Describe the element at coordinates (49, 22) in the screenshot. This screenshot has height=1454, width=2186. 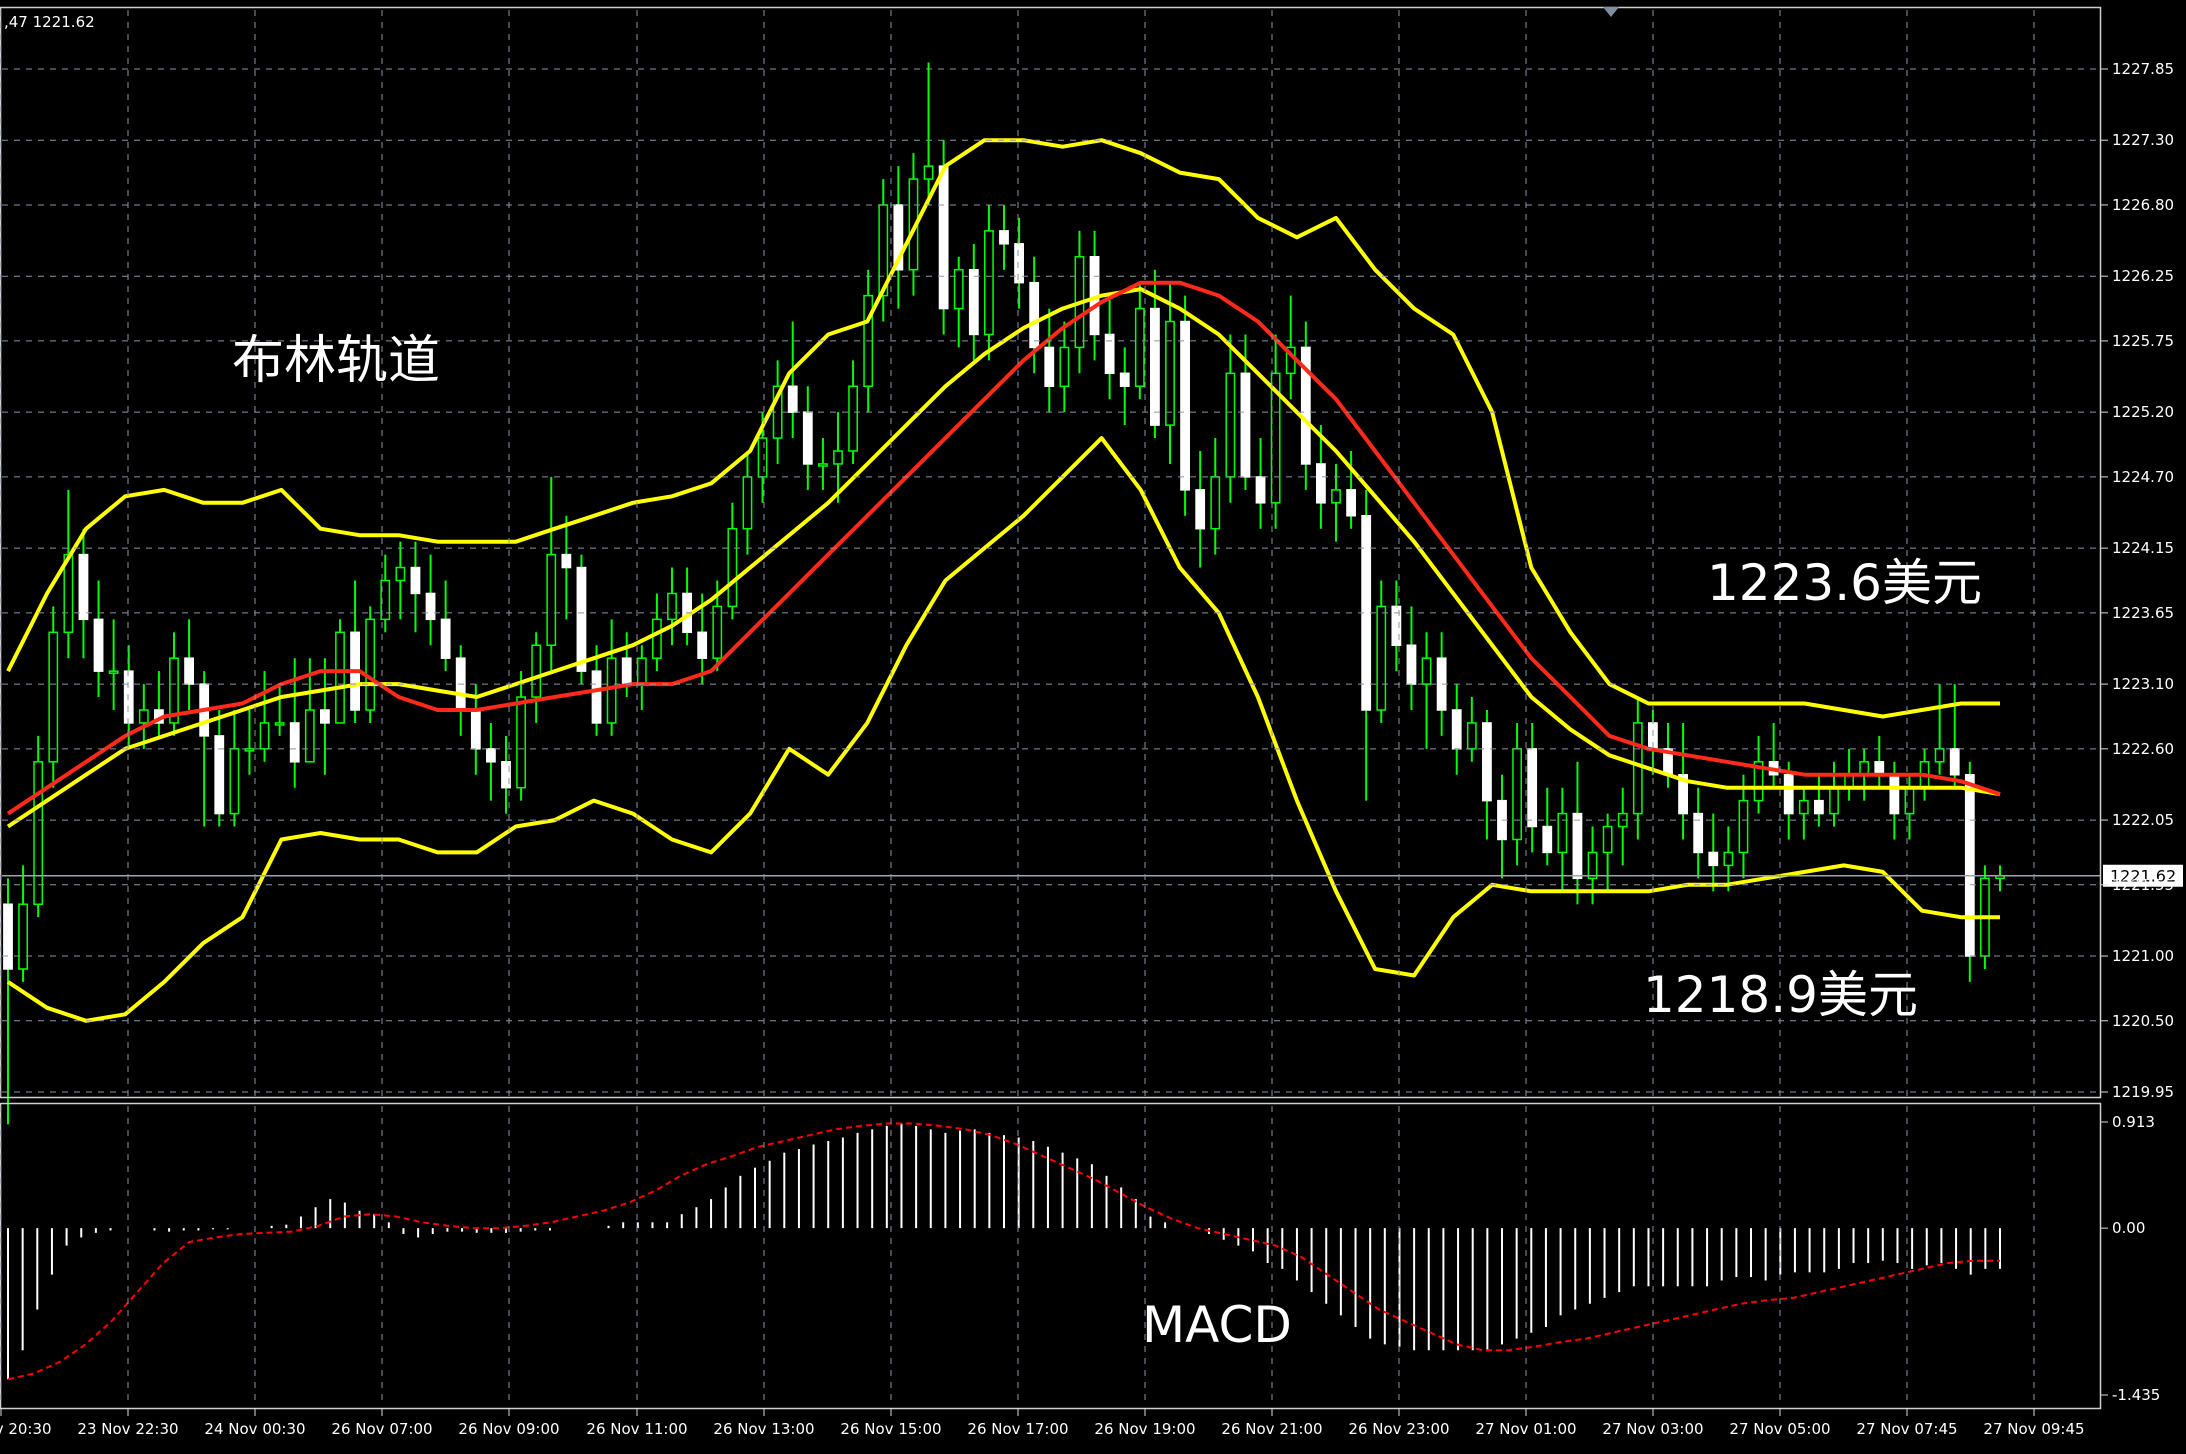
I see `ohlc-readout: ,47 1221.62` at that location.